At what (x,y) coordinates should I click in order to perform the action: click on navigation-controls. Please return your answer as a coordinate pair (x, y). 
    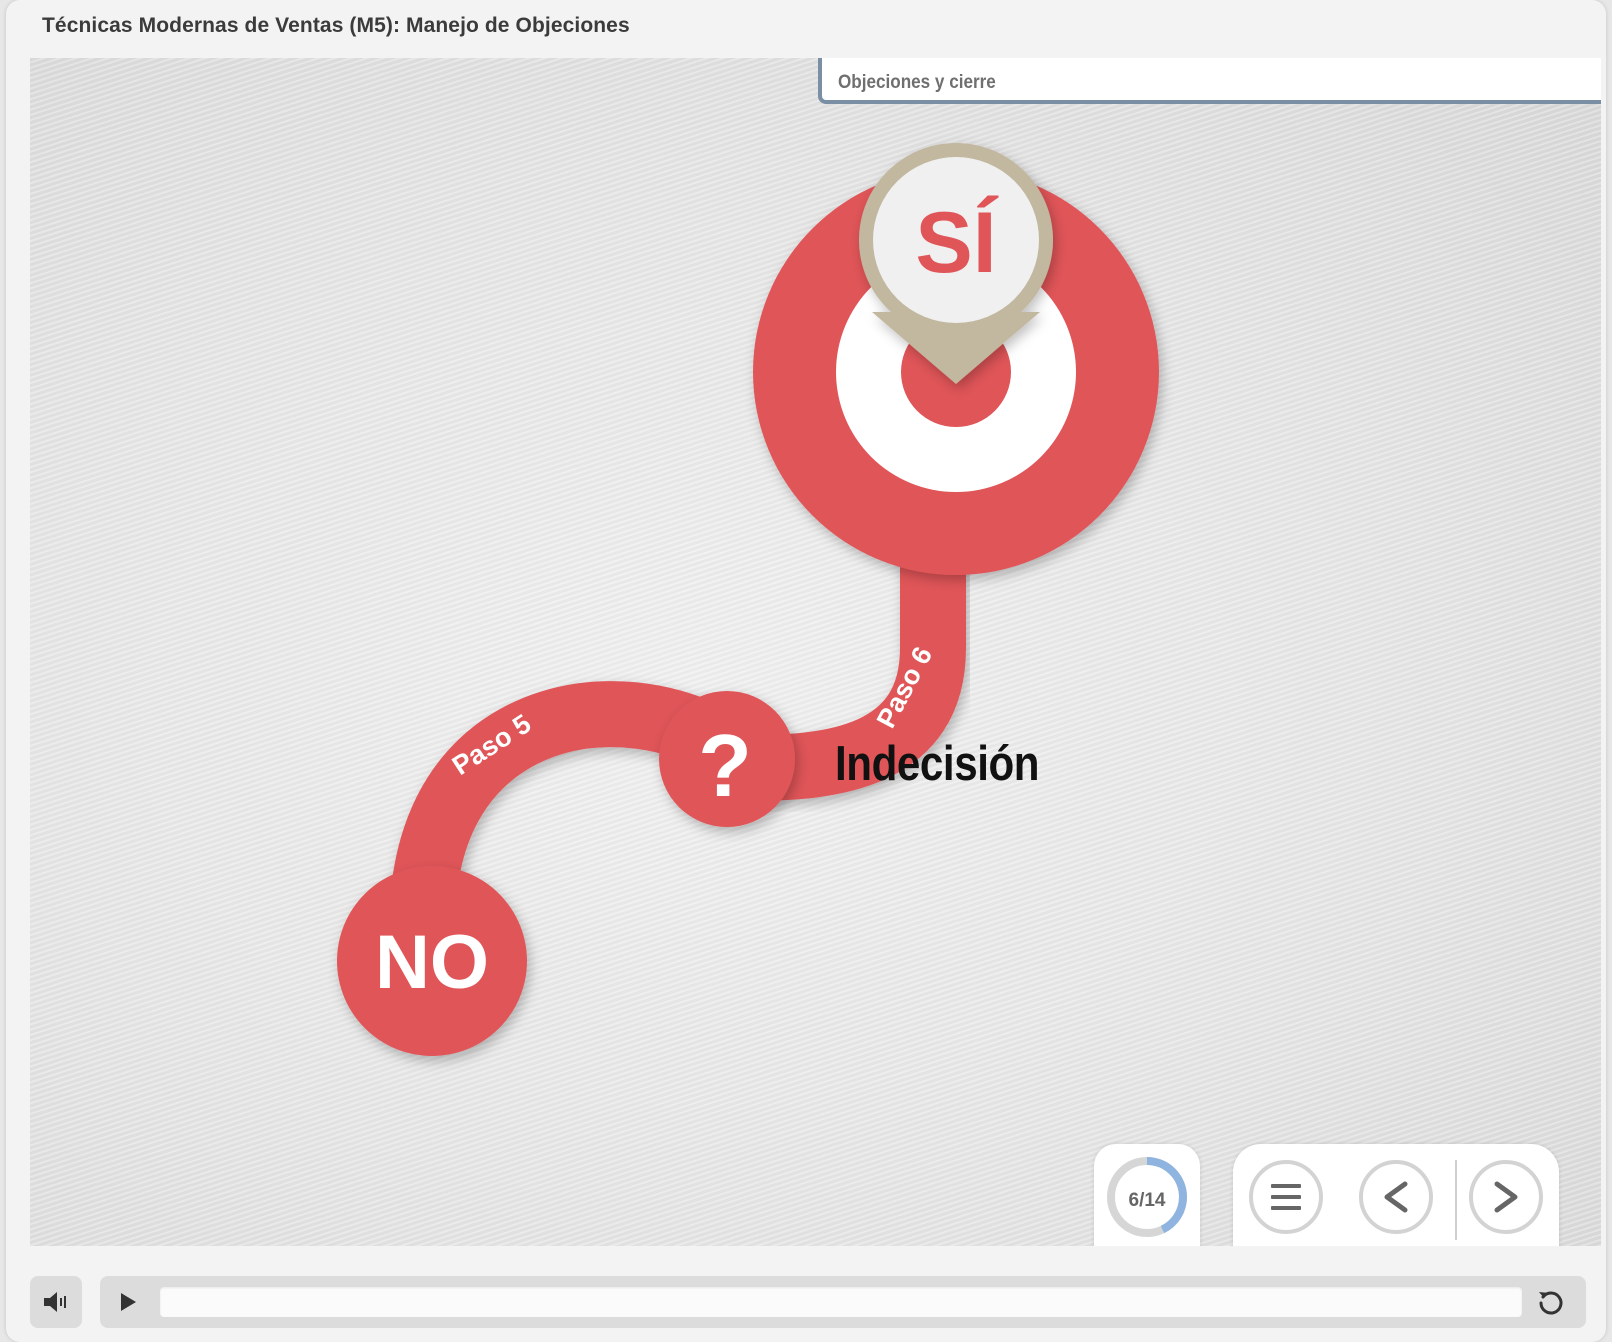
    Looking at the image, I should click on (1396, 1195).